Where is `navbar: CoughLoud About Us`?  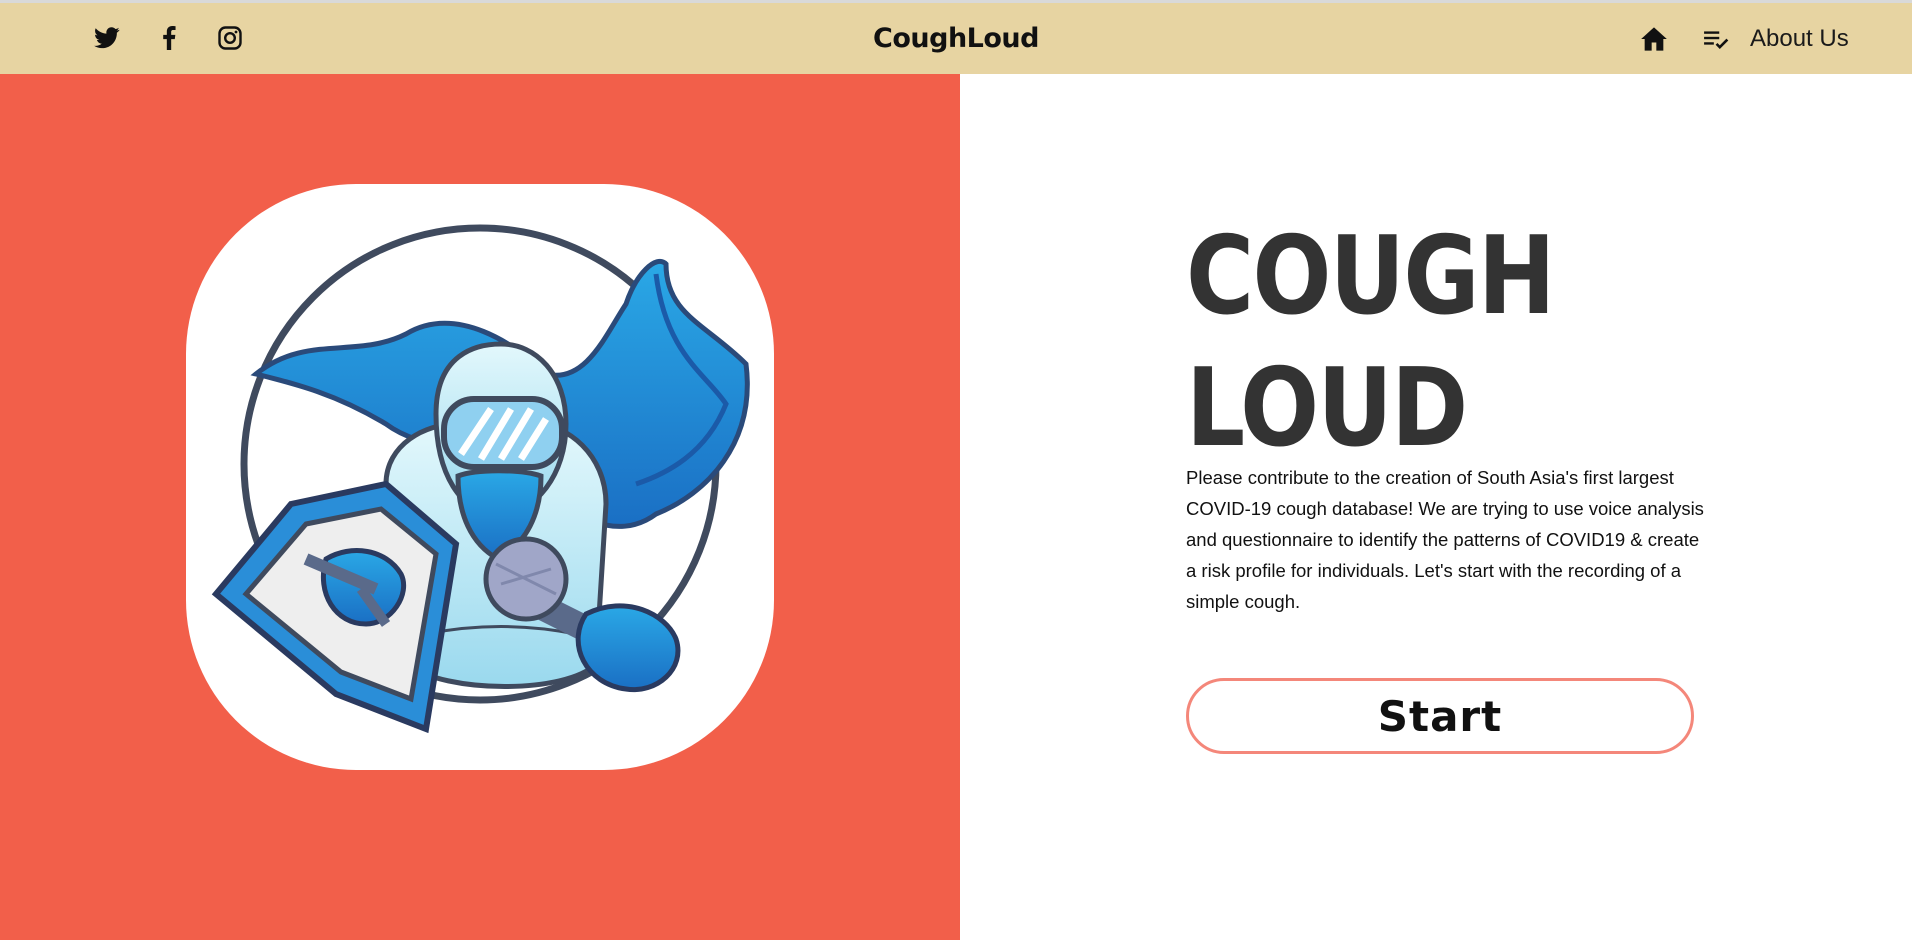 navbar: CoughLoud About Us is located at coordinates (956, 38).